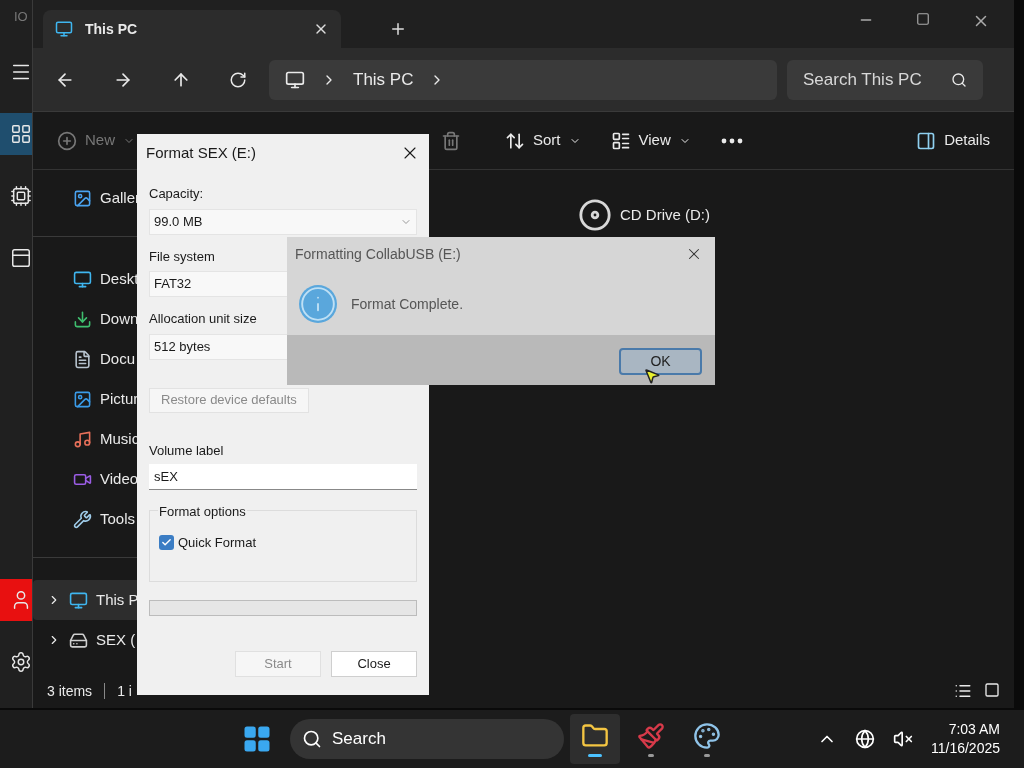 This screenshot has height=768, width=1024. Describe the element at coordinates (186, 450) in the screenshot. I see `field-label: Volume label` at that location.